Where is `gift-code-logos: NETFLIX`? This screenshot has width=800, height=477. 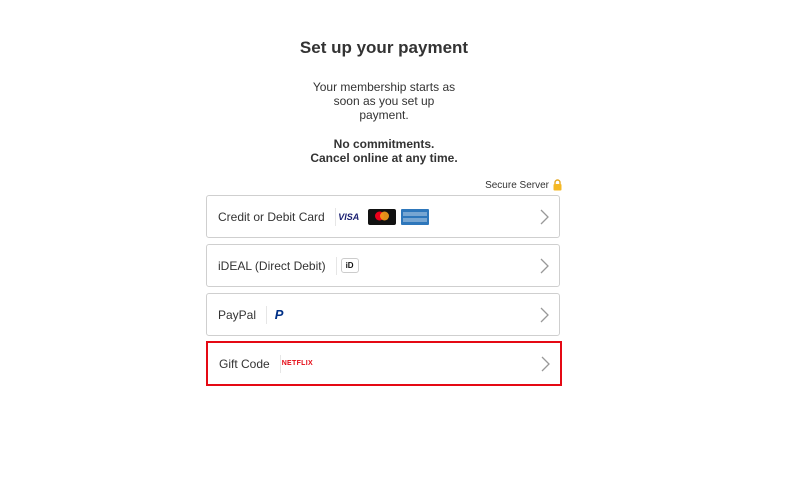 gift-code-logos: NETFLIX is located at coordinates (296, 363).